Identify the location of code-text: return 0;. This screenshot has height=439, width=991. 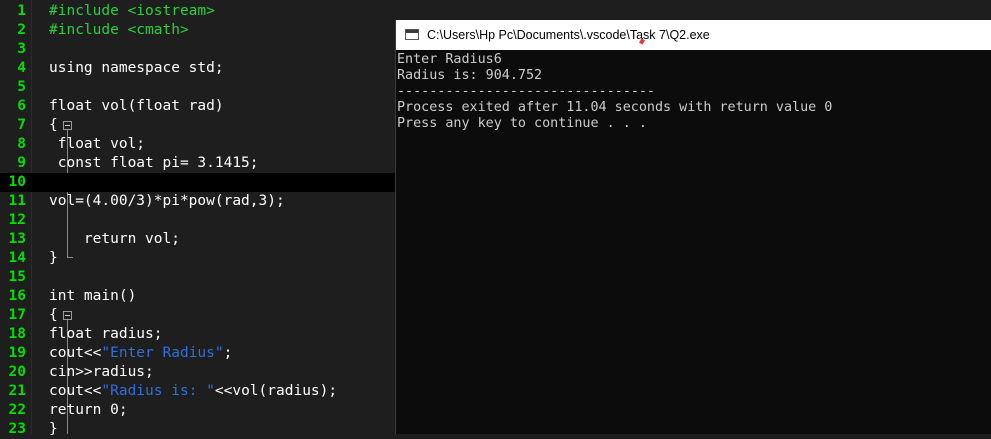
(88, 410).